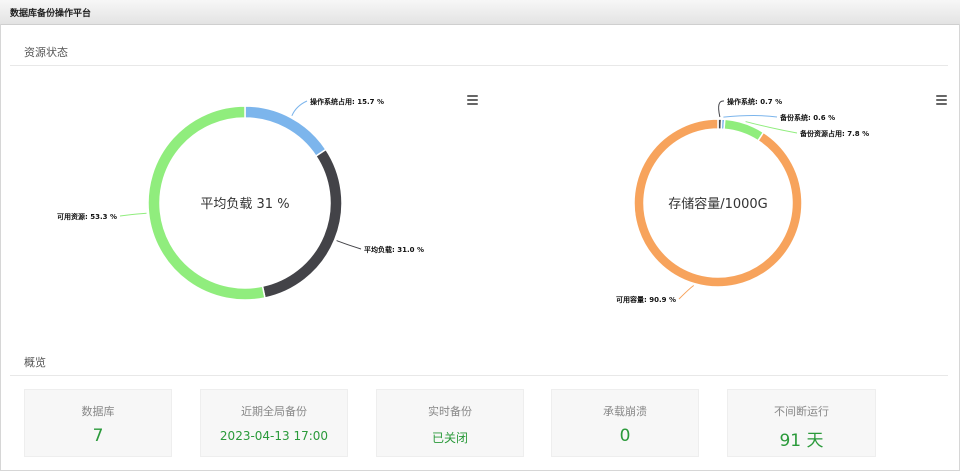  Describe the element at coordinates (274, 411) in the screenshot. I see `card-label: 近期全局备份` at that location.